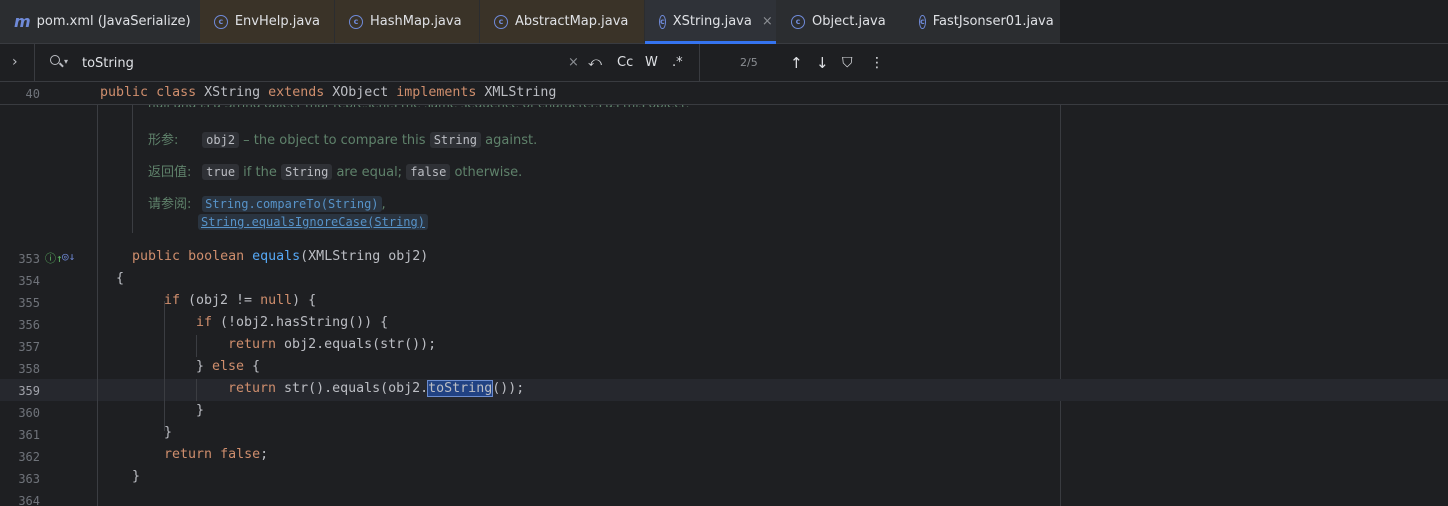  Describe the element at coordinates (296, 92) in the screenshot. I see `keyword: extends` at that location.